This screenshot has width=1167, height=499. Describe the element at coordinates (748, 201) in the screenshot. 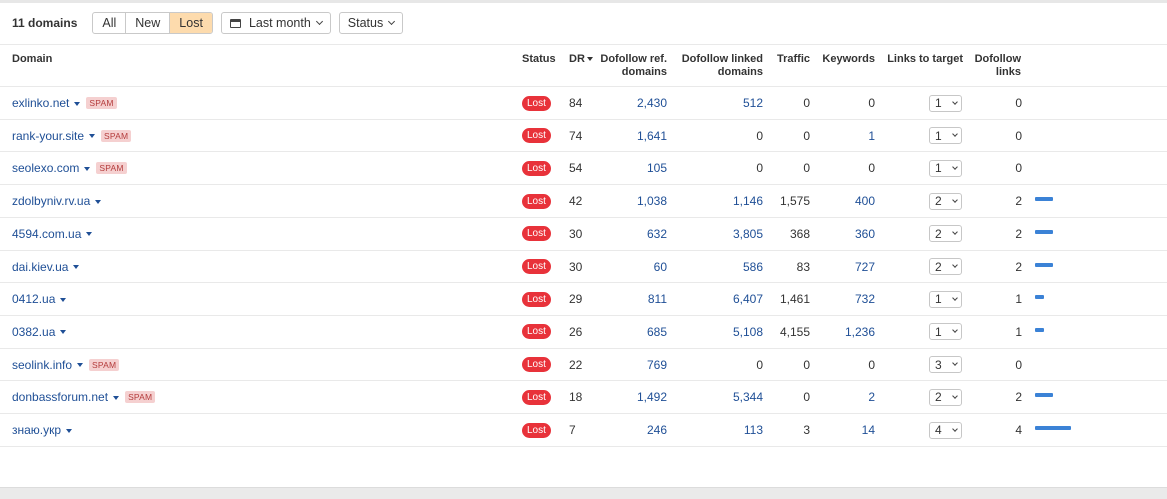

I see `dofollow-linked-domains-link: 1,146` at that location.